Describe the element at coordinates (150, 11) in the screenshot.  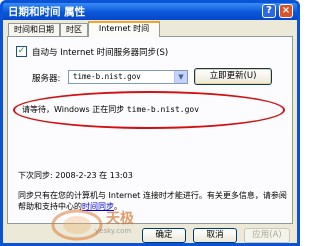
I see `title-bar: 日期和时间 属性 ? ×` at that location.